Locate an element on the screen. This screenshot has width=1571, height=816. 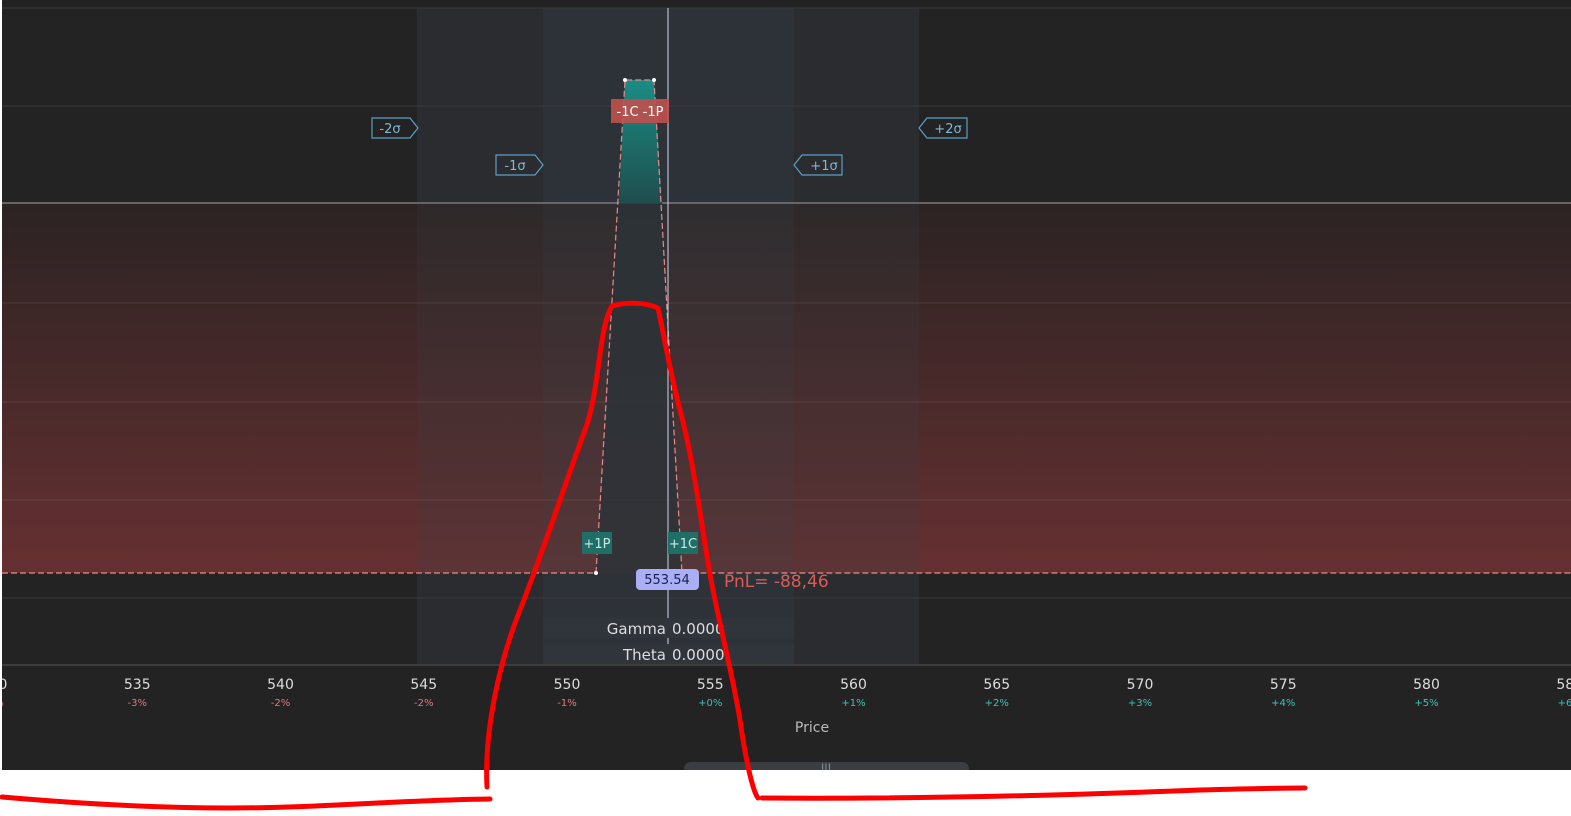
x-tick-percent: +5% is located at coordinates (1426, 703).